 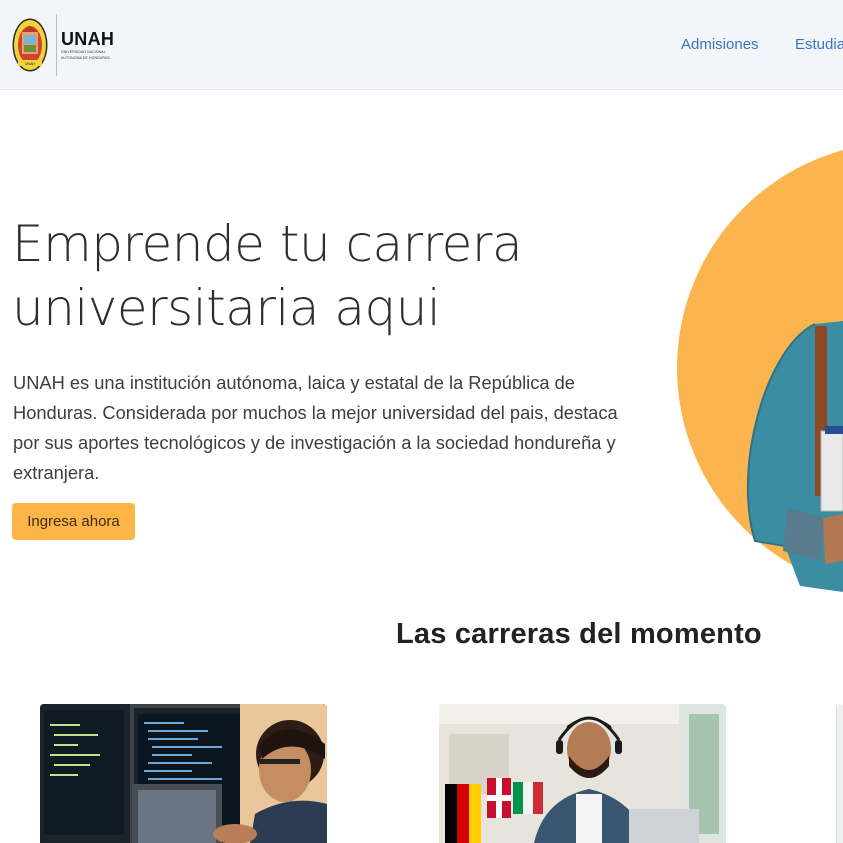 I want to click on brand-subtitle-line1: UNIVERSIDAD NACIONAL, so click(x=83, y=52).